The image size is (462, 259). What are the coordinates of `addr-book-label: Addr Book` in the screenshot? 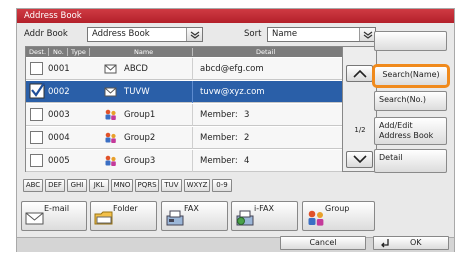 It's located at (46, 34).